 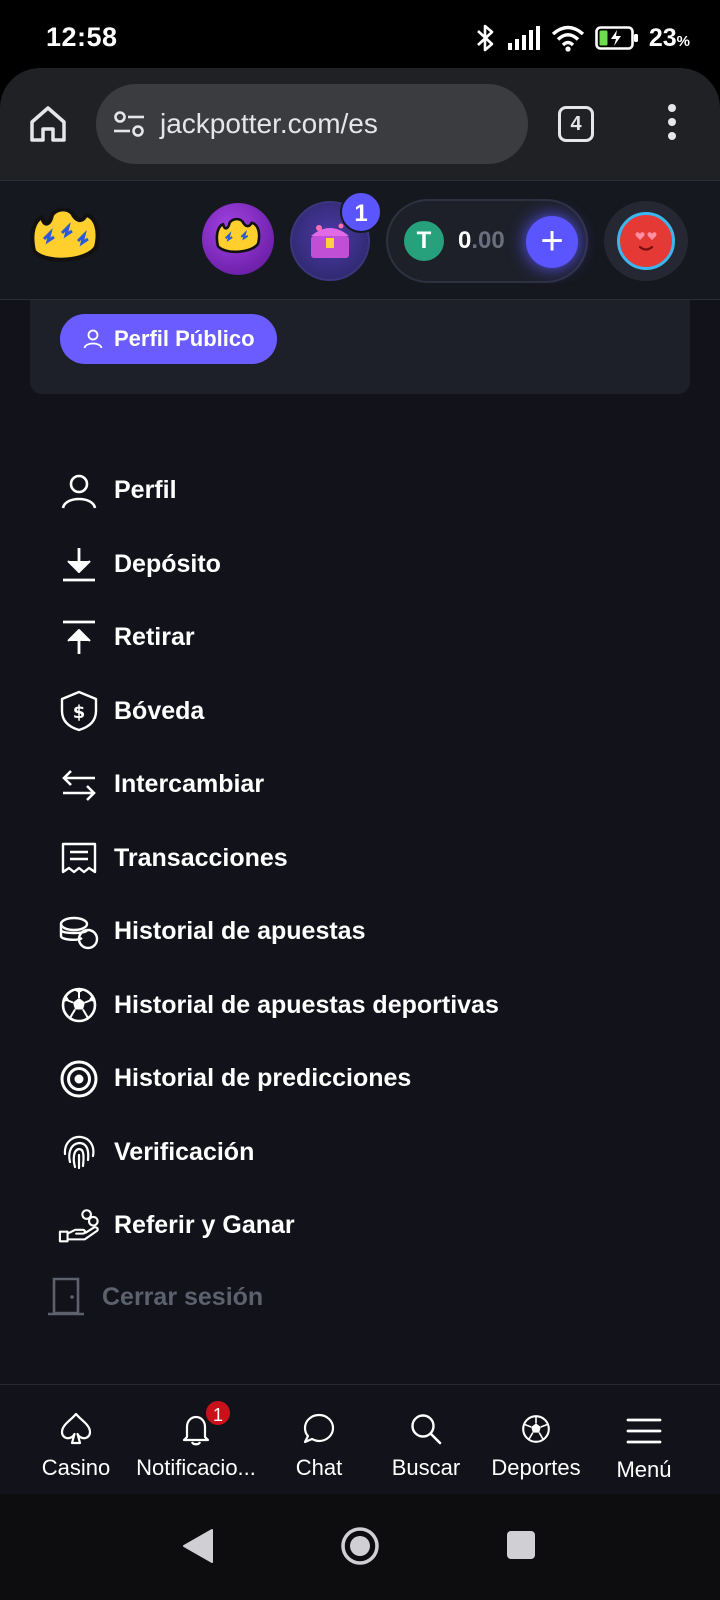 What do you see at coordinates (278, 1153) in the screenshot?
I see `menu-item-verificacion: Verificación` at bounding box center [278, 1153].